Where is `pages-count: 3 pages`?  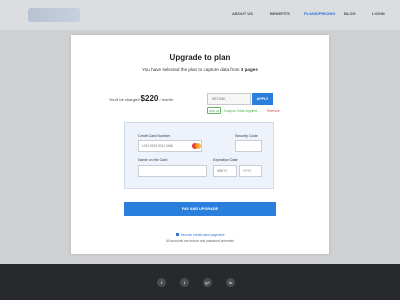 pages-count: 3 pages is located at coordinates (249, 69).